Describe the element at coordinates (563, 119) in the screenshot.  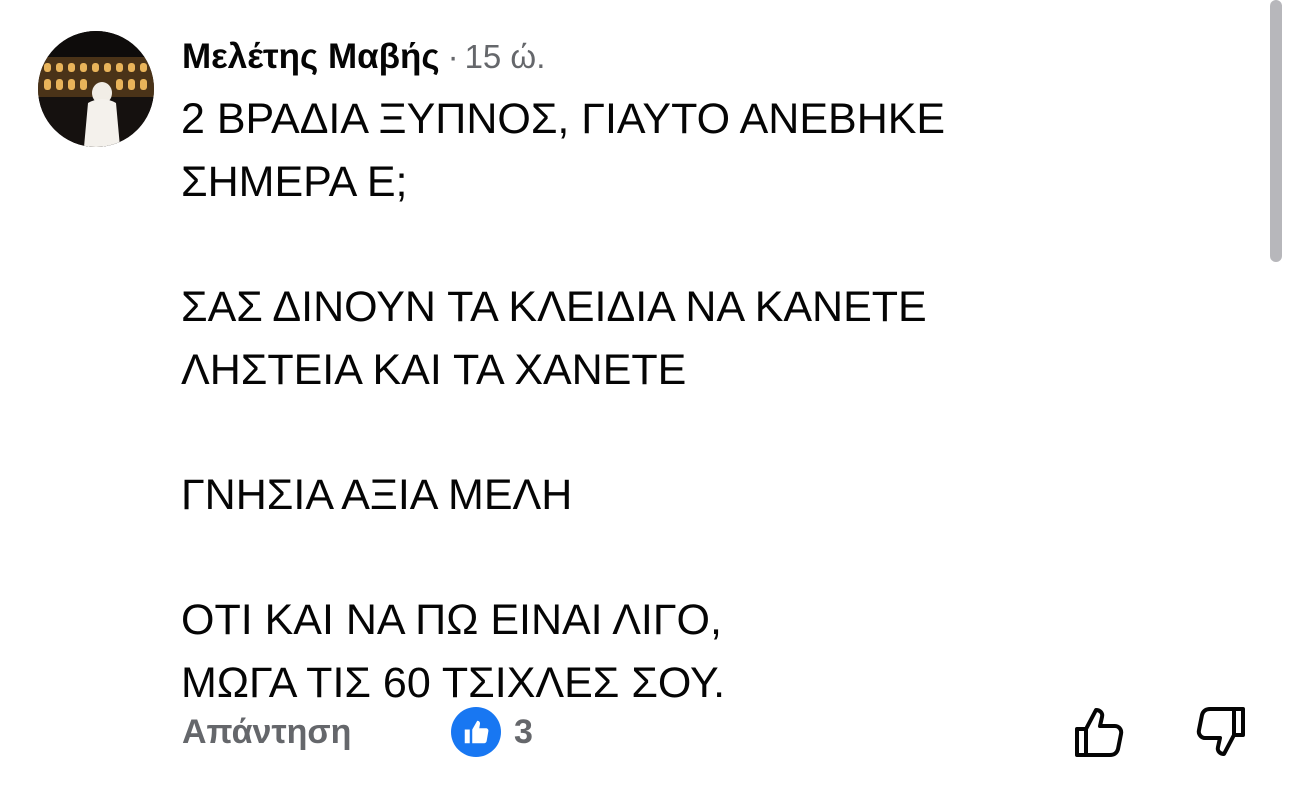
I see `comment-text-line: 2 ΒΡΑΔΙΑ ΞΥΠΝΟΣ, ΓΙΑΥΤΟ ΑΝΕΒΗΚΕ` at that location.